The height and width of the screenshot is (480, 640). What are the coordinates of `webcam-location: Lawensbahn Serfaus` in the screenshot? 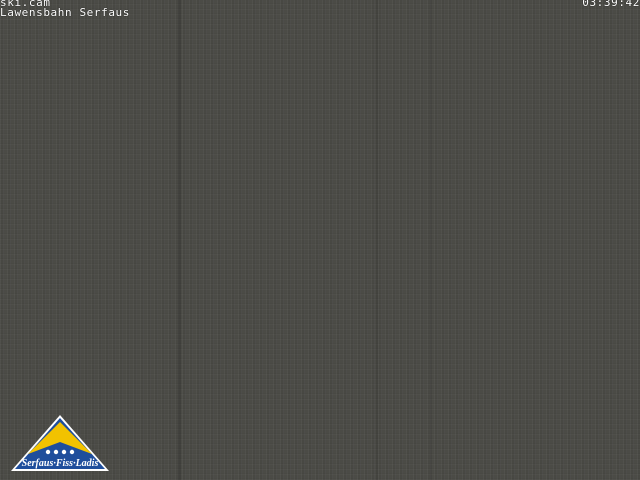 It's located at (65, 12).